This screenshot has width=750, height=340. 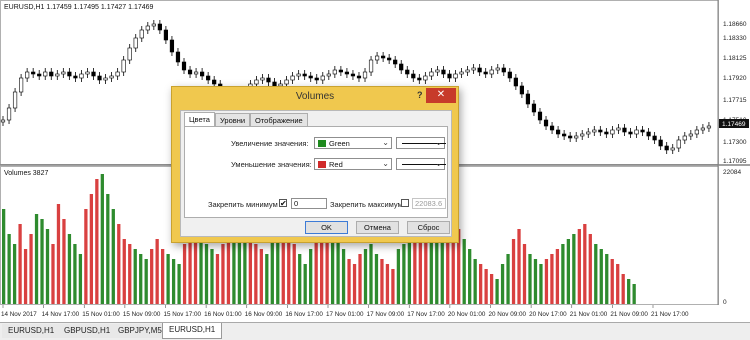 I want to click on ok-button: OK, so click(x=326, y=227).